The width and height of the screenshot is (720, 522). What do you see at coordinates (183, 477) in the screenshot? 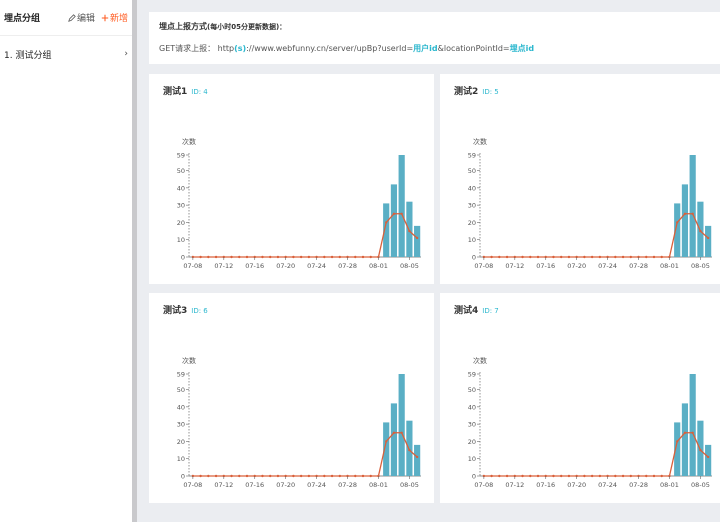
I see `y-tick-label: 0` at bounding box center [183, 477].